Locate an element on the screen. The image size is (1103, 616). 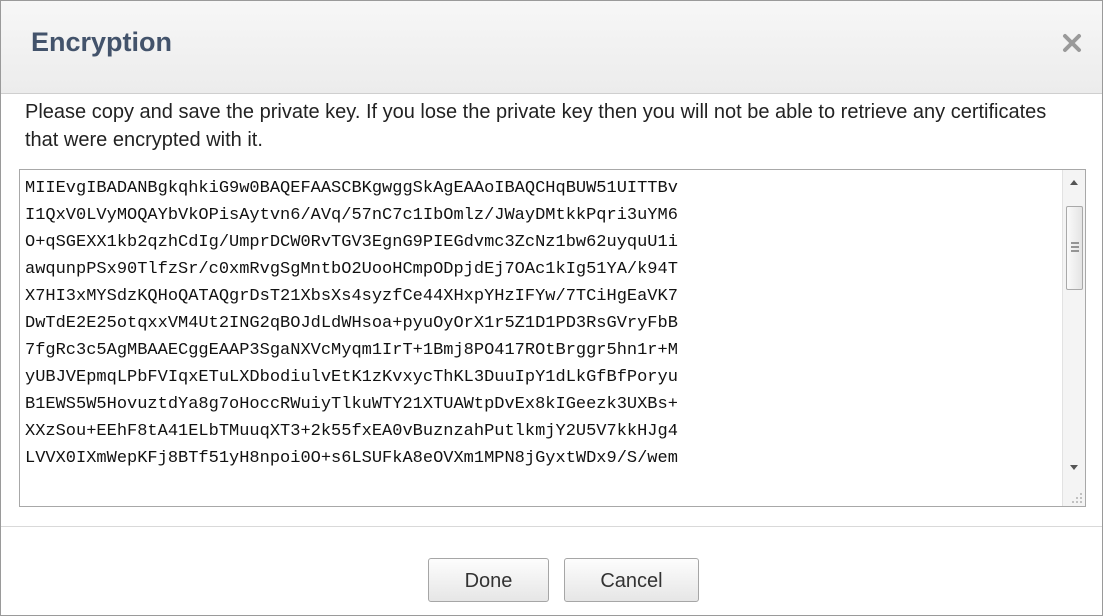
thumb-grip-icon is located at coordinates (1075, 247).